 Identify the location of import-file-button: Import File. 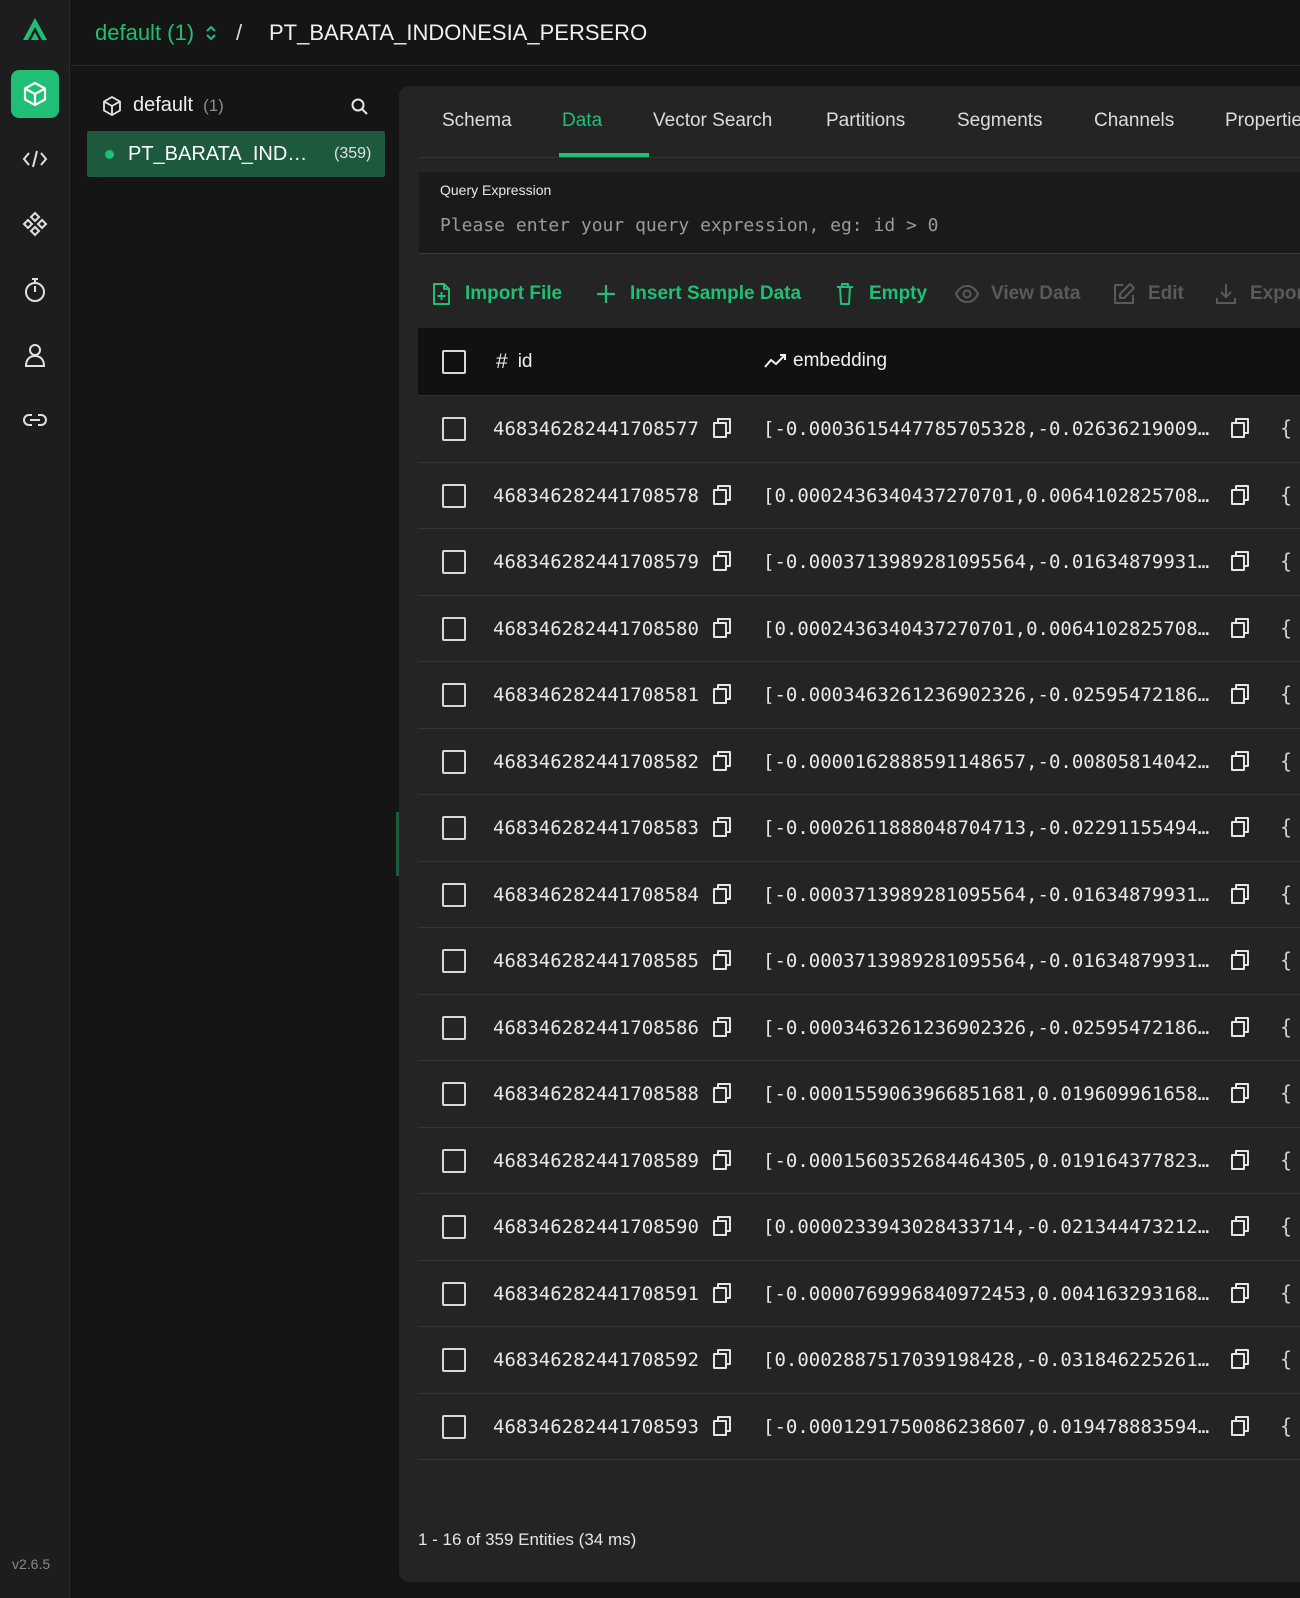
(495, 294).